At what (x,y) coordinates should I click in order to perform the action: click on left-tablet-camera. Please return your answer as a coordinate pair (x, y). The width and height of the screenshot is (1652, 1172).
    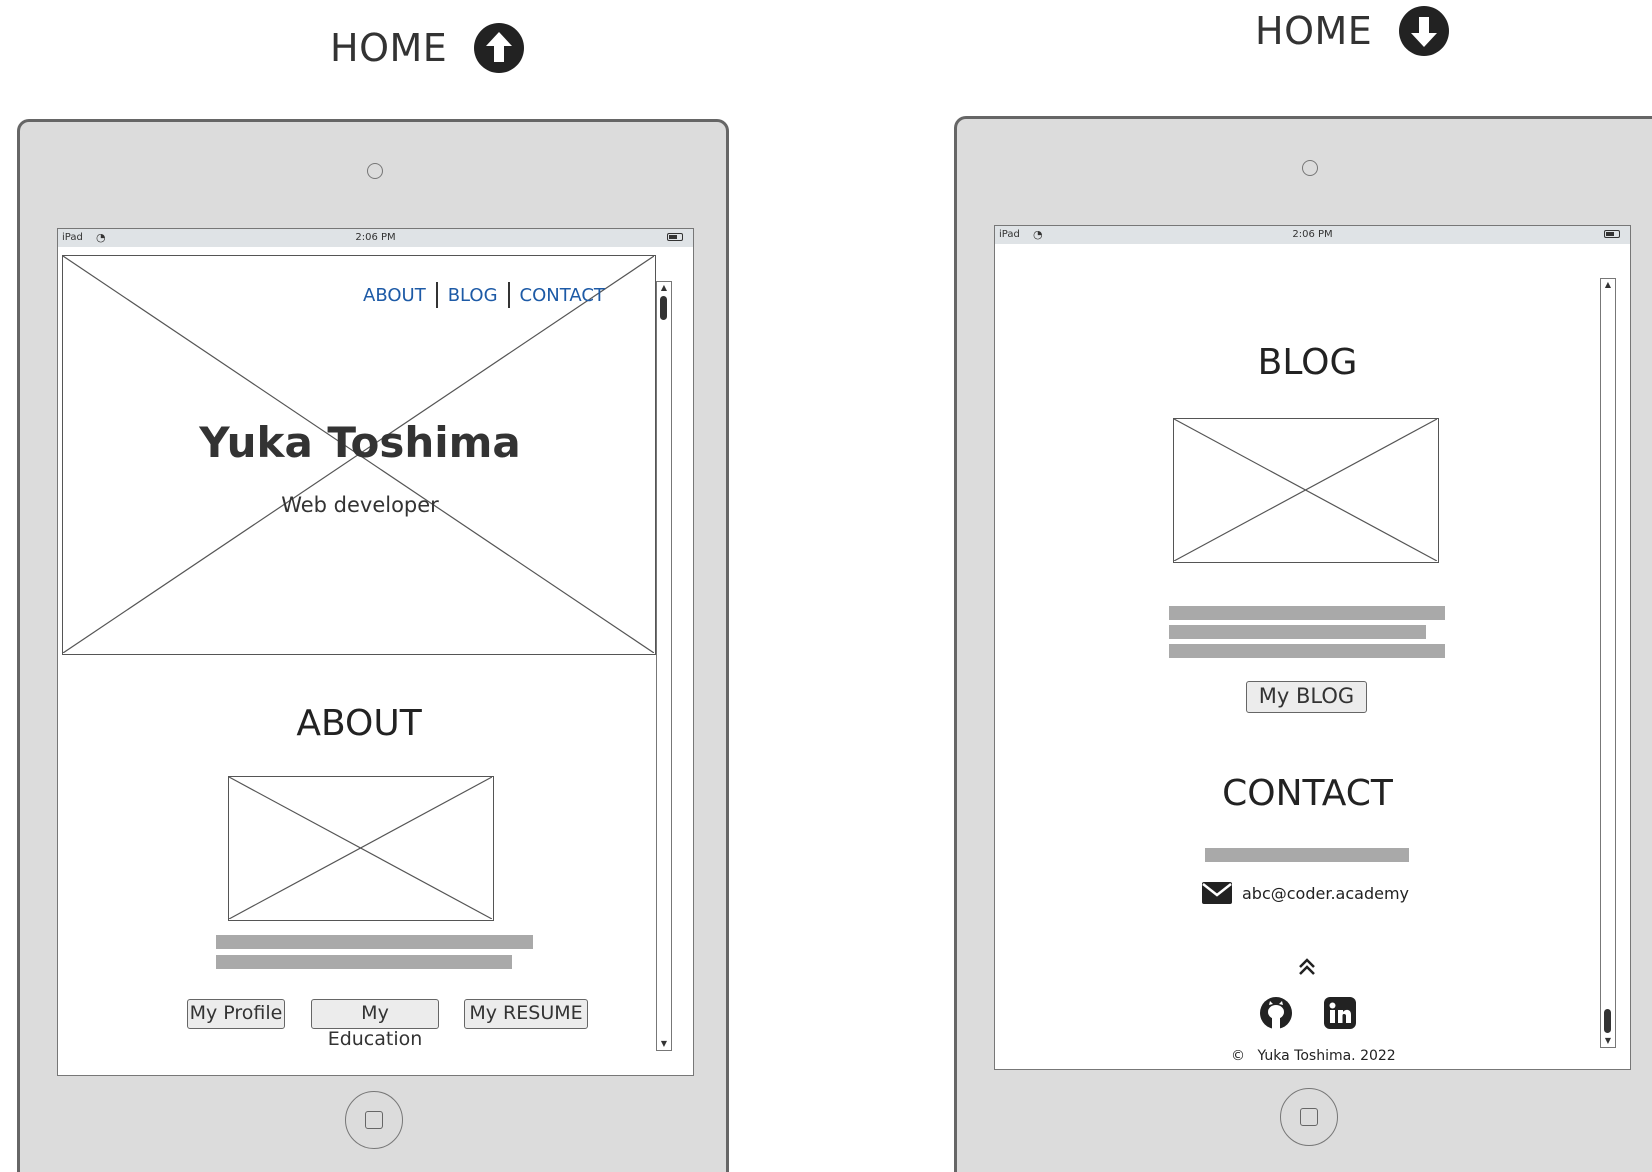
    Looking at the image, I should click on (375, 171).